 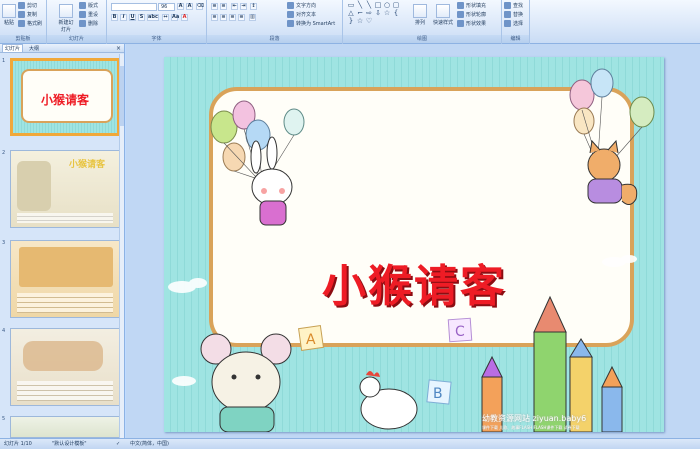 What do you see at coordinates (471, 23) in the screenshot?
I see `shape-effects-button: 形状效果` at bounding box center [471, 23].